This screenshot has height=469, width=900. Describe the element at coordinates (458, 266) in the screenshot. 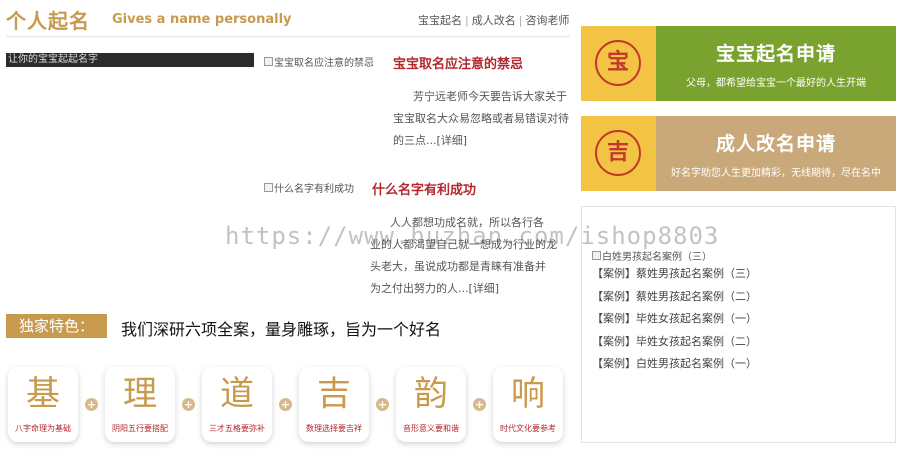

I see `article-line: 头老大，虽说成功都是青睐有准备并` at that location.